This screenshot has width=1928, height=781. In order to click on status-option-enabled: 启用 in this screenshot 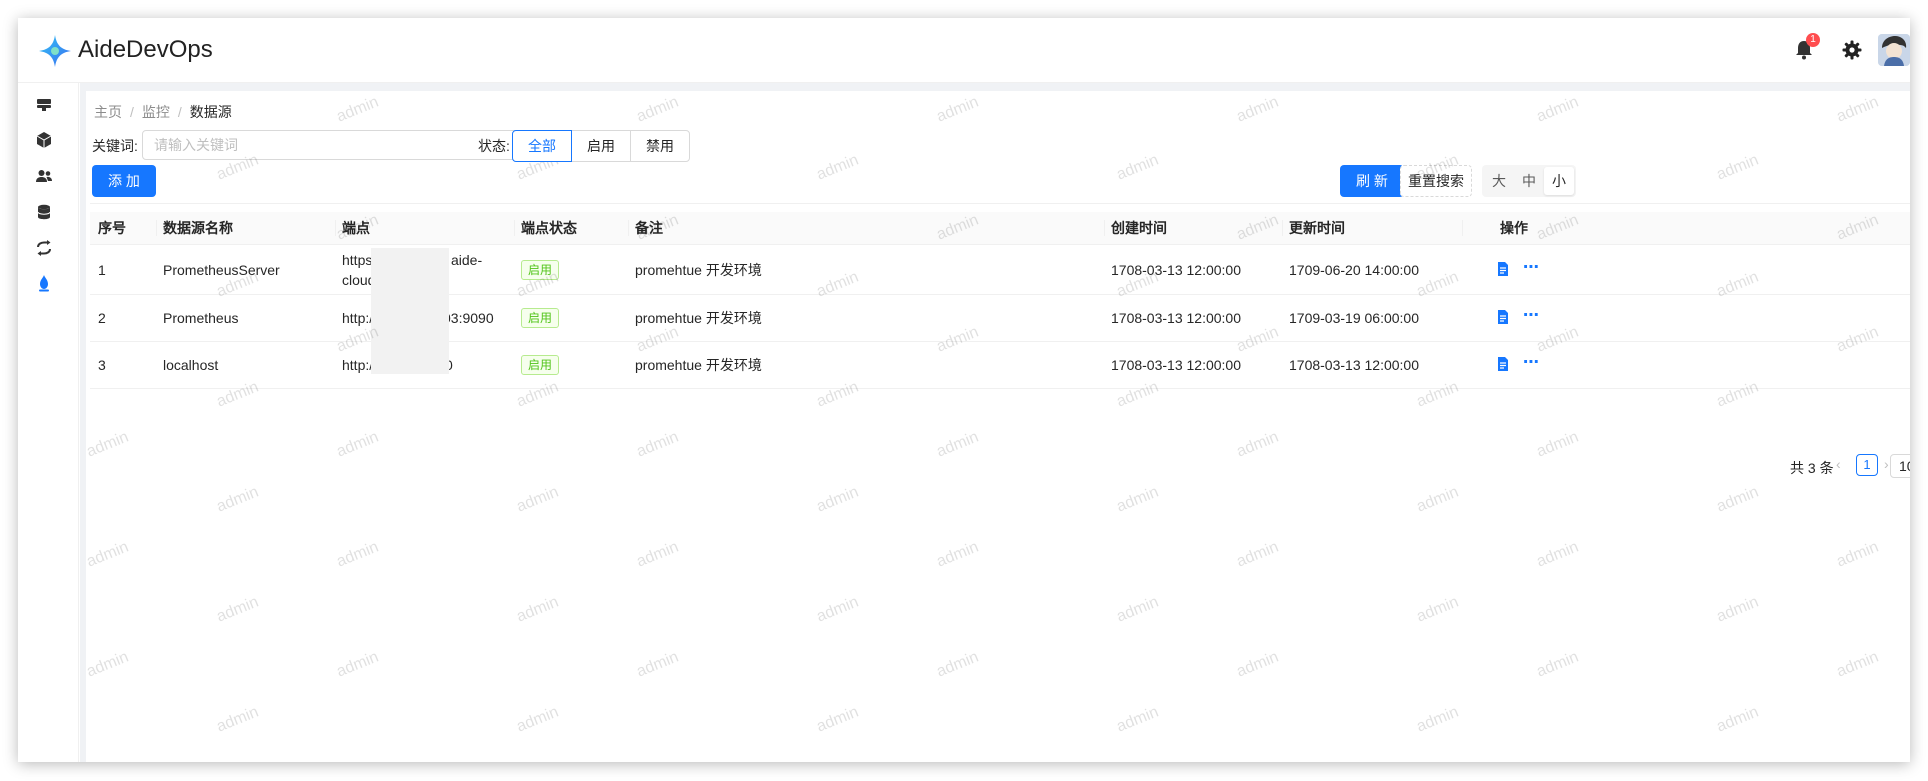, I will do `click(601, 146)`.